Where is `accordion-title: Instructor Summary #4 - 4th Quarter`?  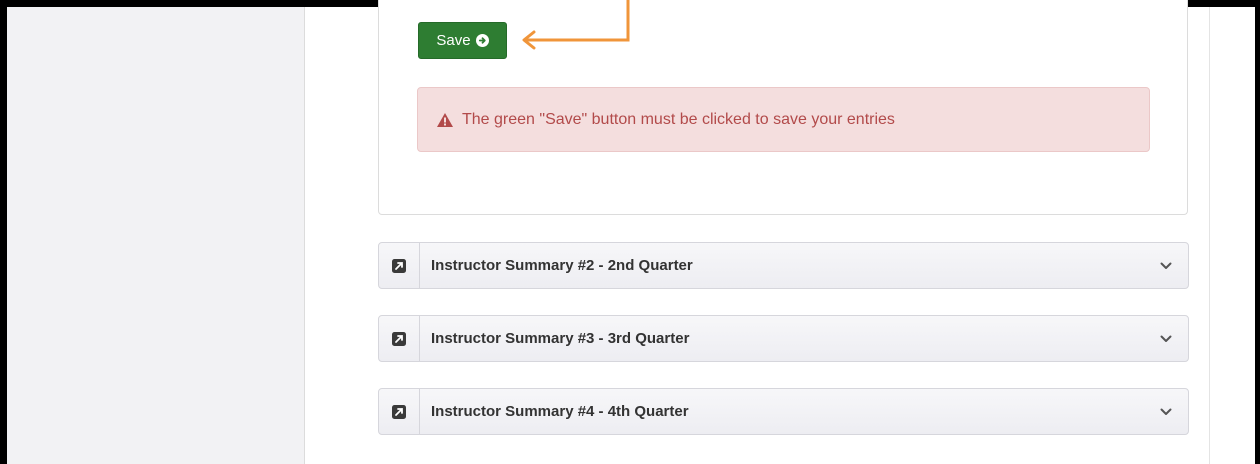
accordion-title: Instructor Summary #4 - 4th Quarter is located at coordinates (560, 411).